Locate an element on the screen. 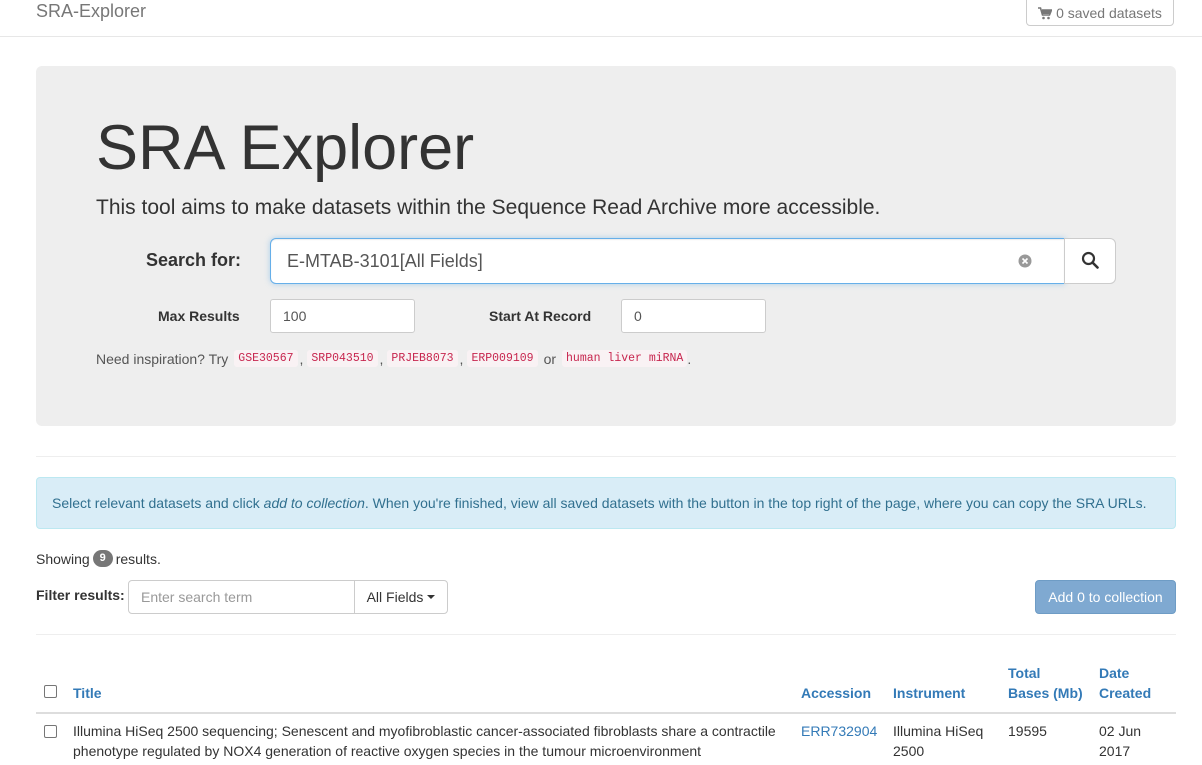 The image size is (1202, 765). column-header-date: Date Created is located at coordinates (1125, 683).